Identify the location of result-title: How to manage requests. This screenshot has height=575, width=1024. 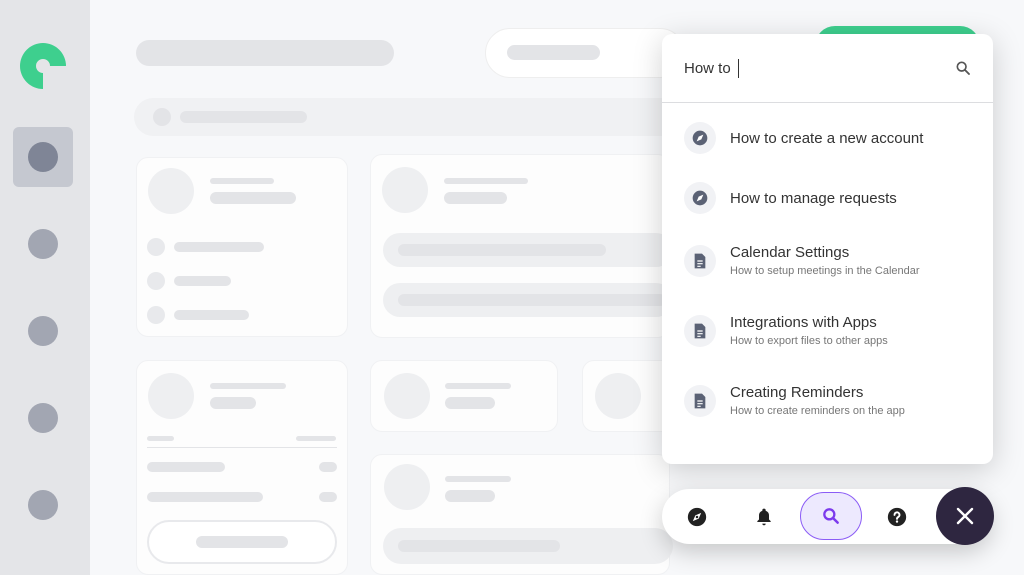
(813, 198).